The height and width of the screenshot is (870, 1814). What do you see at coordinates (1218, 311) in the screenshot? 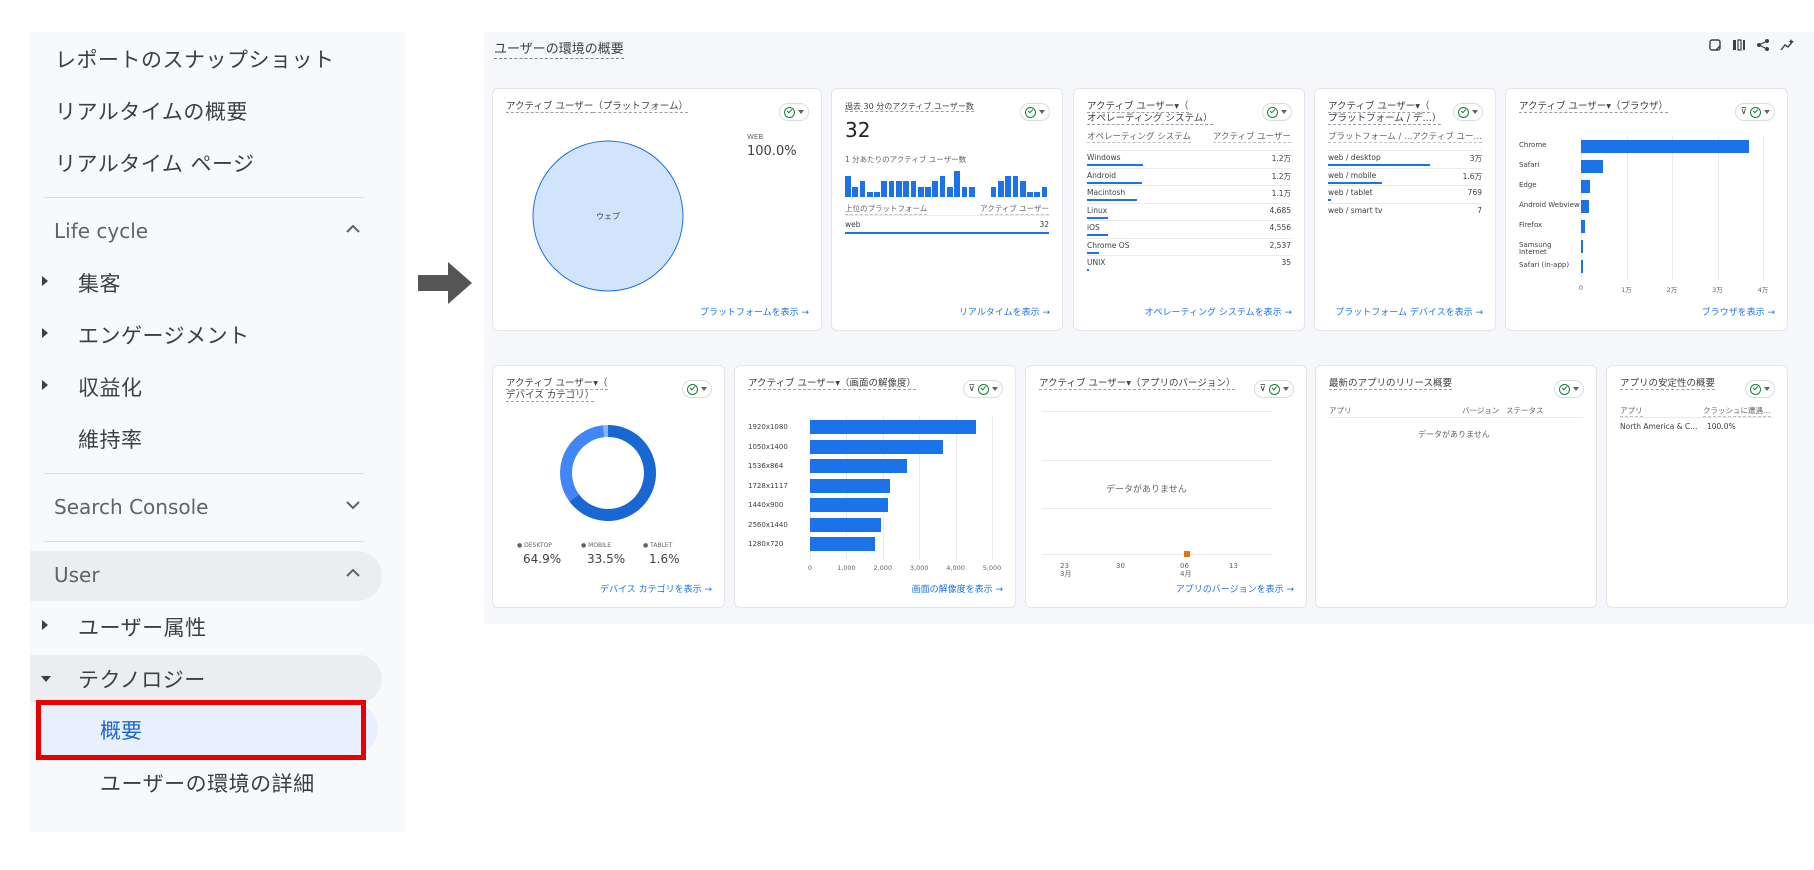
I see `view-os-link: オペレーティング システムを表示 →` at bounding box center [1218, 311].